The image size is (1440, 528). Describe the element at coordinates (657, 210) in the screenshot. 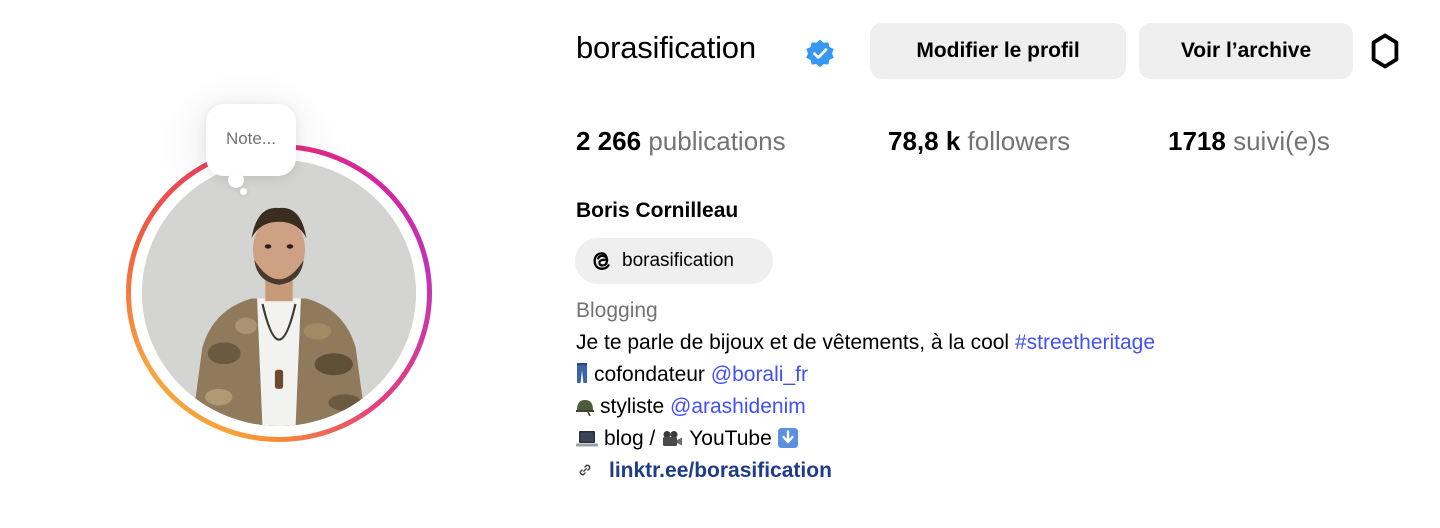

I see `full-name: Boris Cornilleau` at that location.